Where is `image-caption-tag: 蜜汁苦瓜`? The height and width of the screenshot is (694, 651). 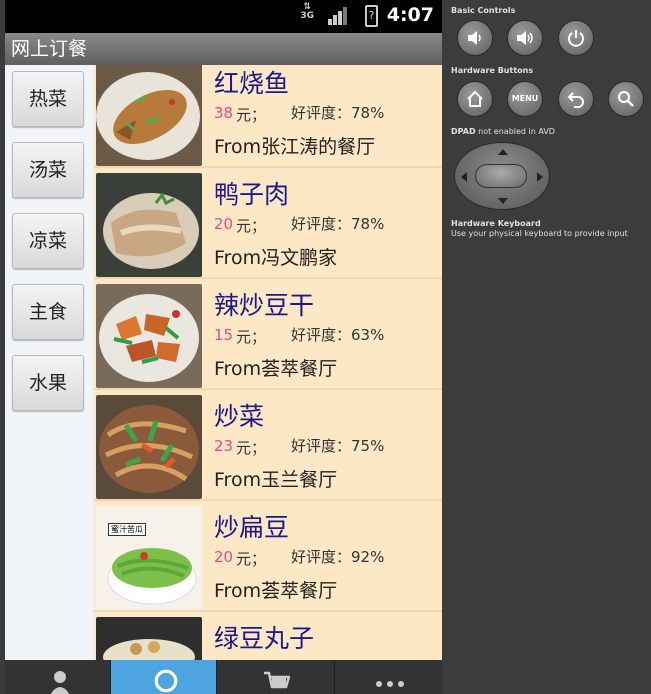
image-caption-tag: 蜜汁苦瓜 is located at coordinates (127, 529).